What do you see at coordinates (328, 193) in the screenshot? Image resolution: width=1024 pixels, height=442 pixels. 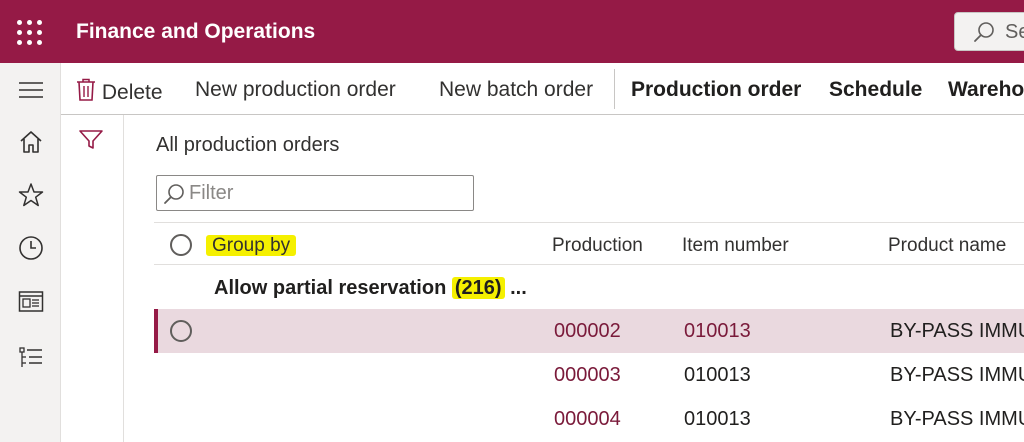 I see `filter-input` at bounding box center [328, 193].